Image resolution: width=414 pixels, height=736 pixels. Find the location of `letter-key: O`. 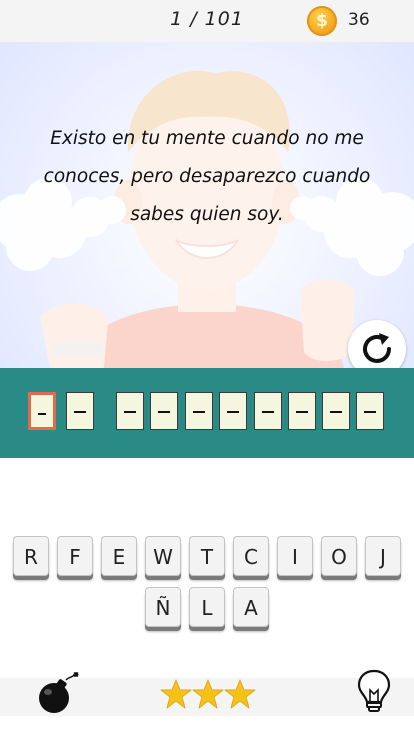

letter-key: O is located at coordinates (339, 556).